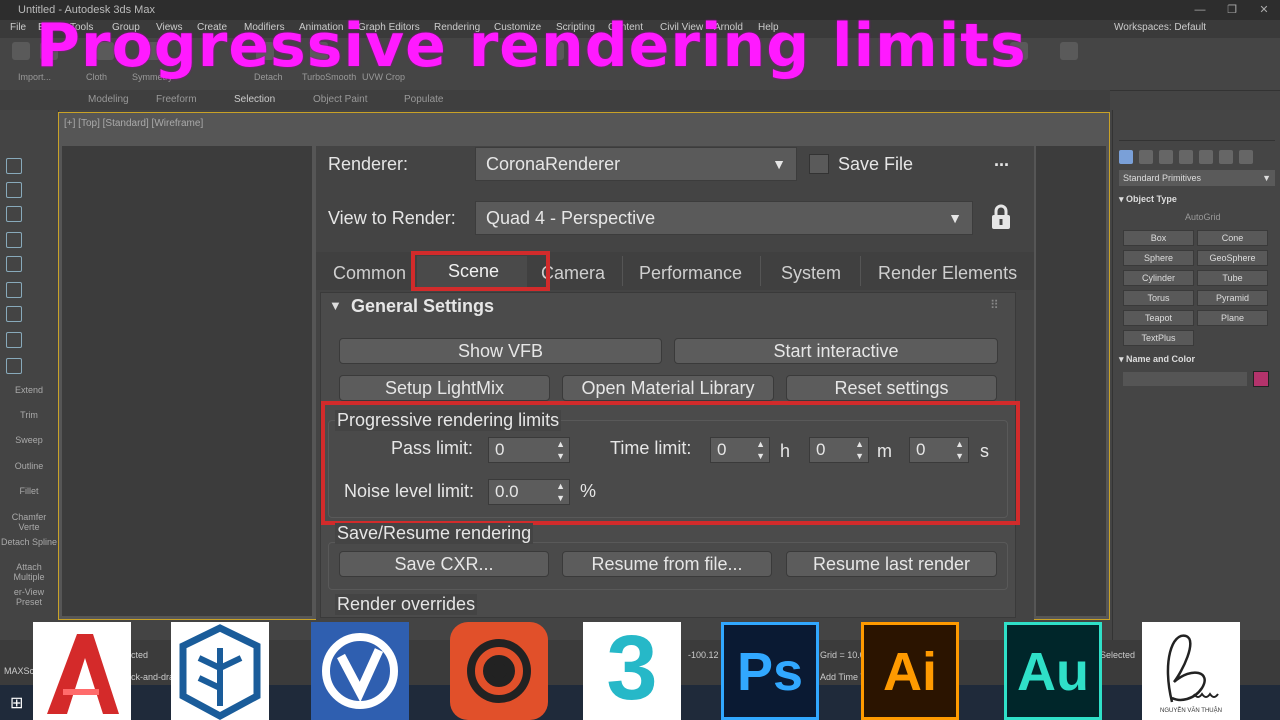  What do you see at coordinates (18, 27) in the screenshot?
I see `menu-file: File` at bounding box center [18, 27].